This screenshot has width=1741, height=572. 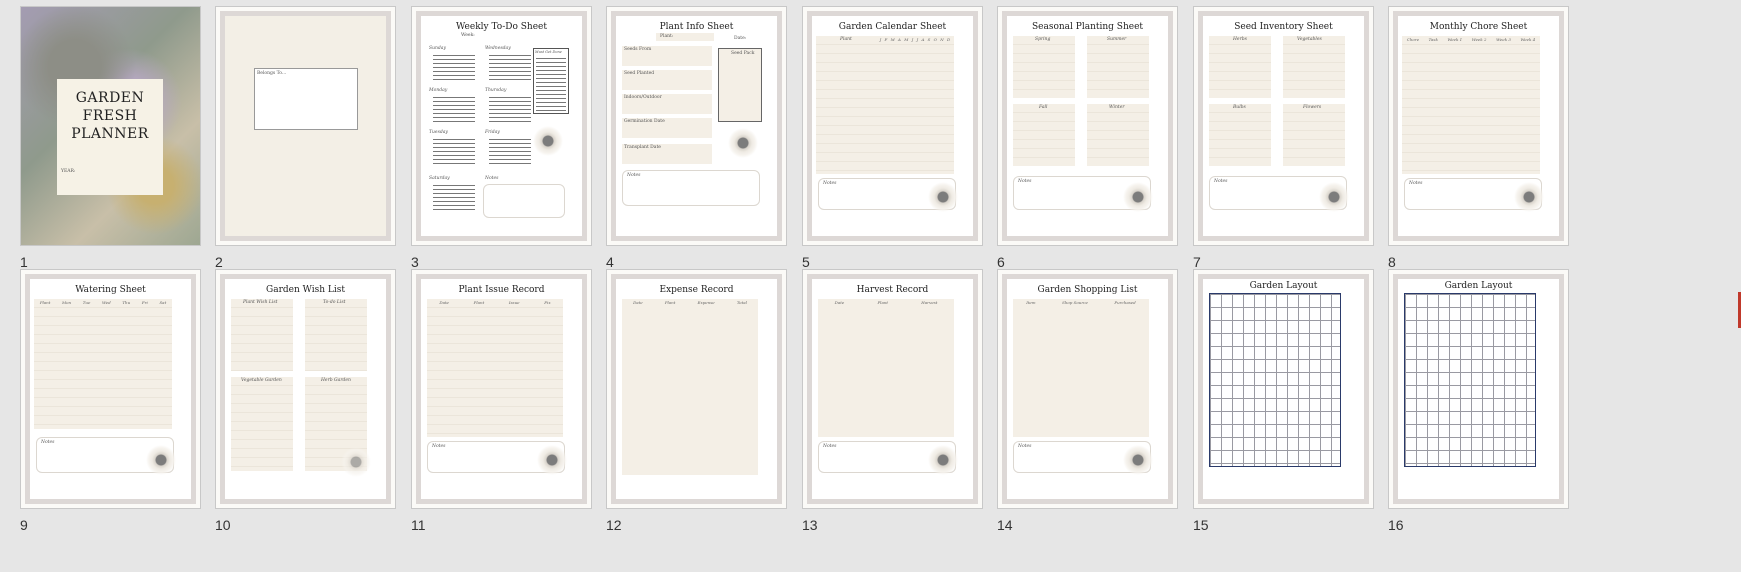 What do you see at coordinates (929, 39) in the screenshot?
I see `month-header: S` at bounding box center [929, 39].